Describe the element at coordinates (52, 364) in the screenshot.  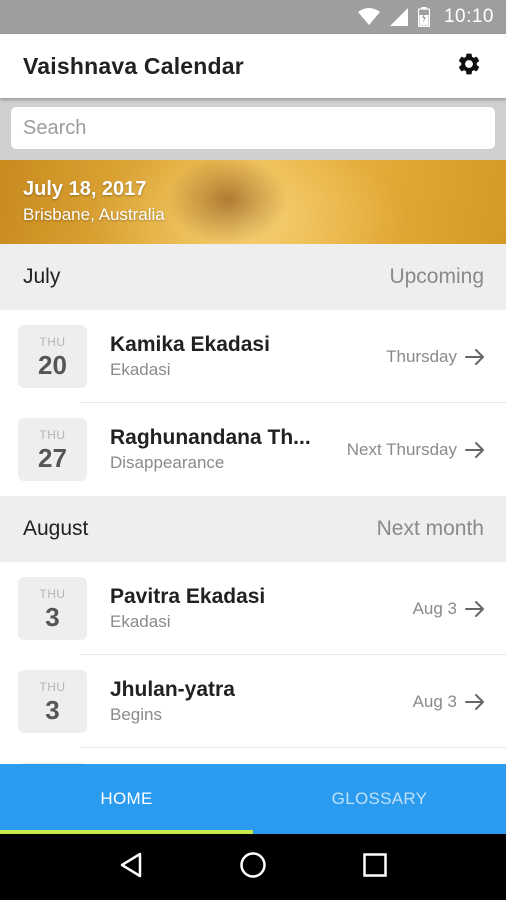
I see `day-number: 20` at that location.